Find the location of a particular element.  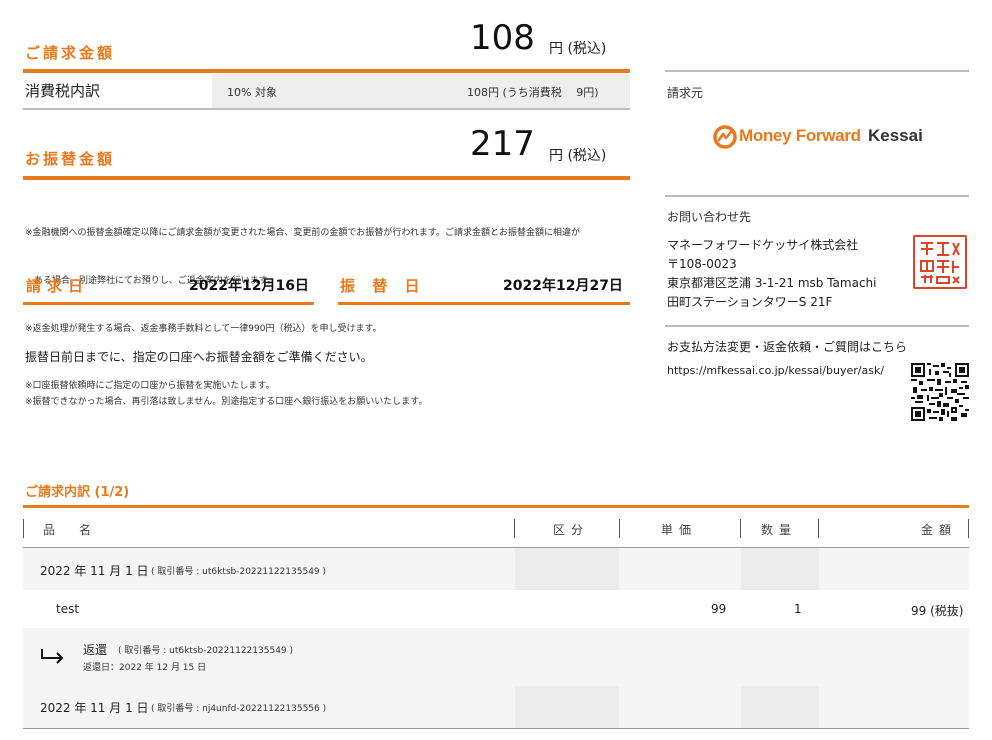

header-quantity: 数量 is located at coordinates (779, 530).